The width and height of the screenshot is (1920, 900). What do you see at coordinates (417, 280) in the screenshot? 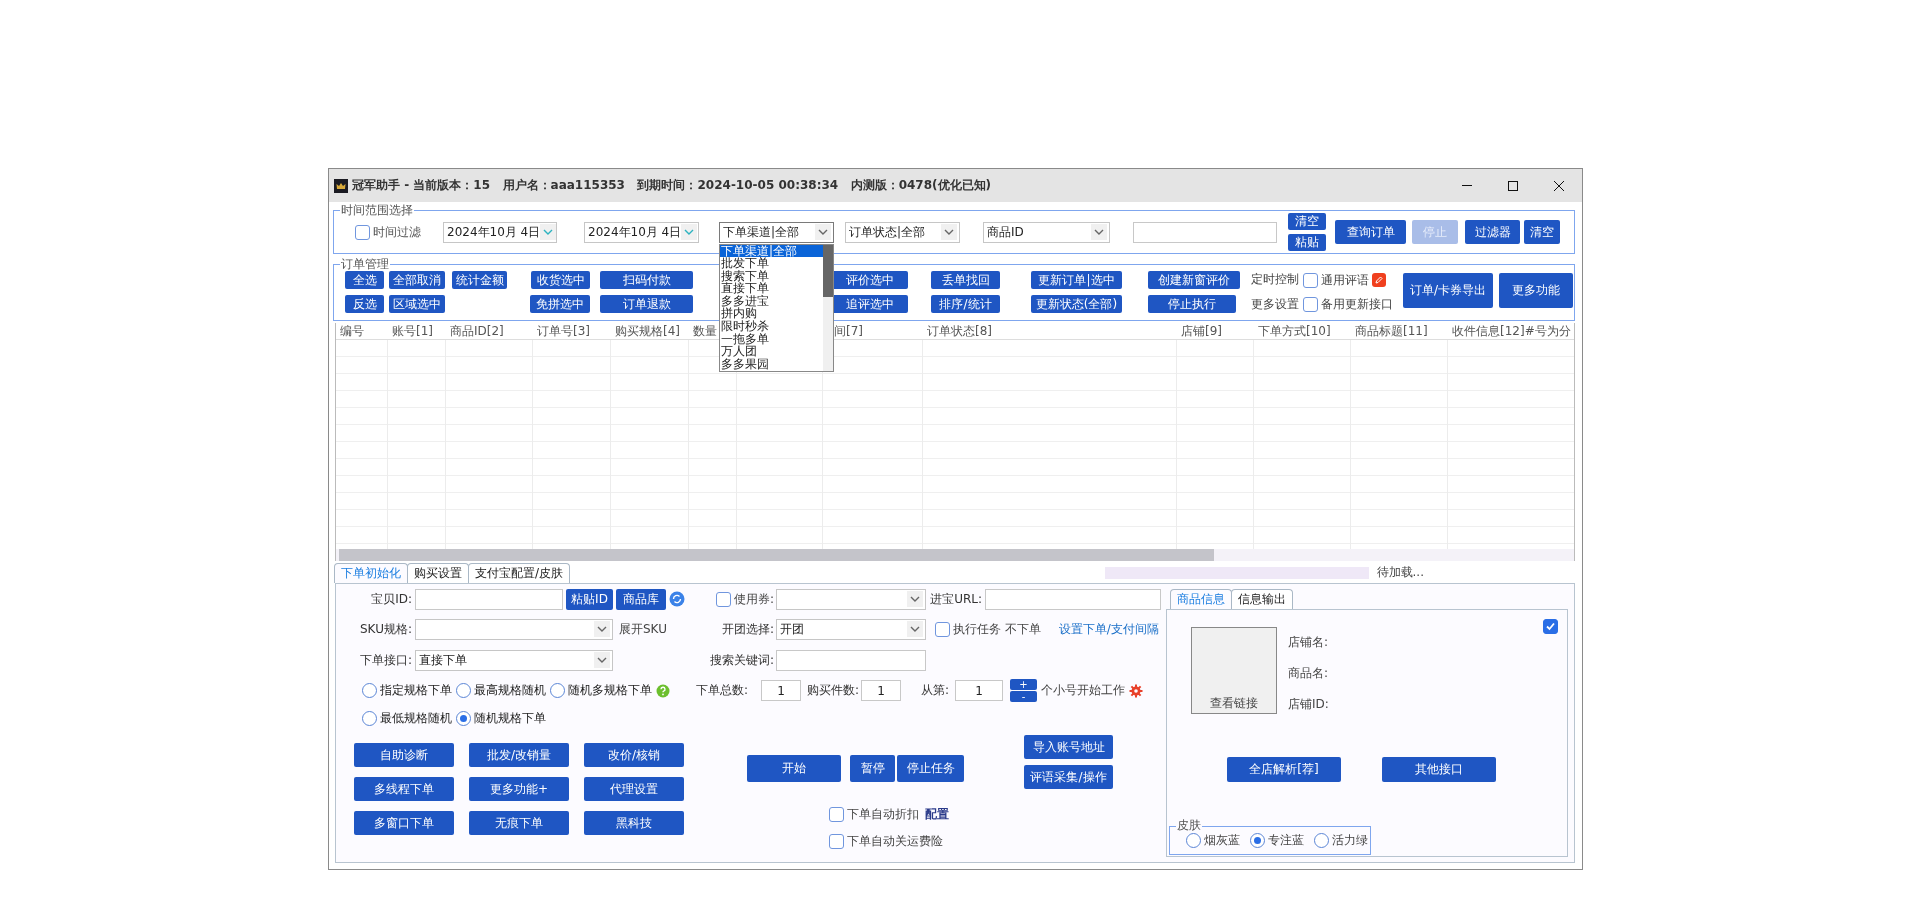
I see `action-button: 全部取消` at bounding box center [417, 280].